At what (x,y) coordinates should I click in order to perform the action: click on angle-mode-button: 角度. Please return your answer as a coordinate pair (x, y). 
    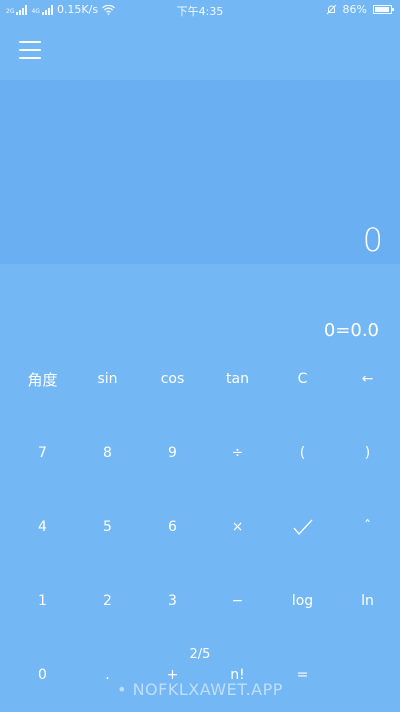
    Looking at the image, I should click on (42, 379).